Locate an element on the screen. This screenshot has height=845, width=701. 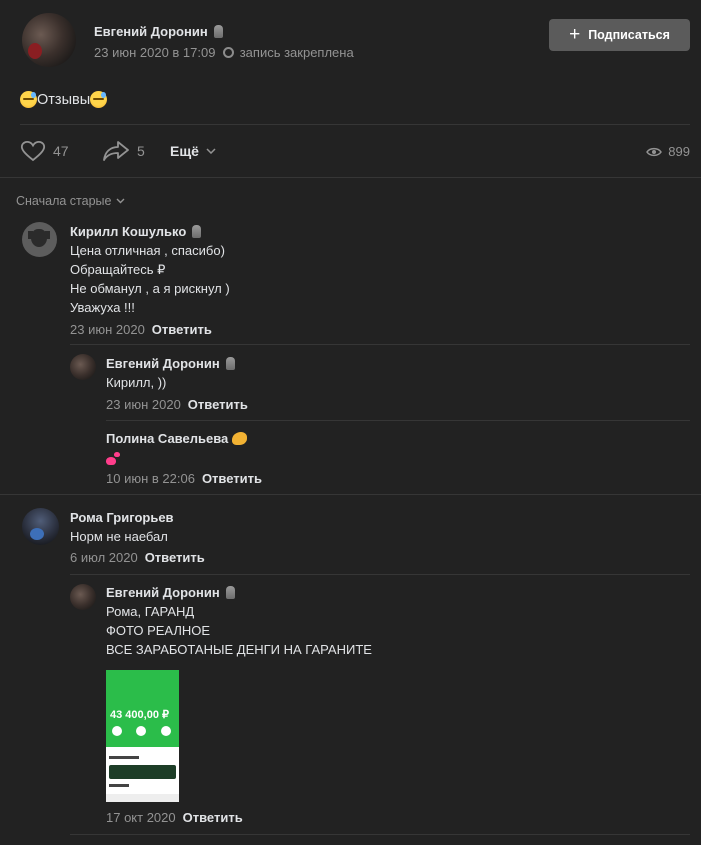
comment-meta: 10 июн в 22:06 Ответить is located at coordinates (184, 478).